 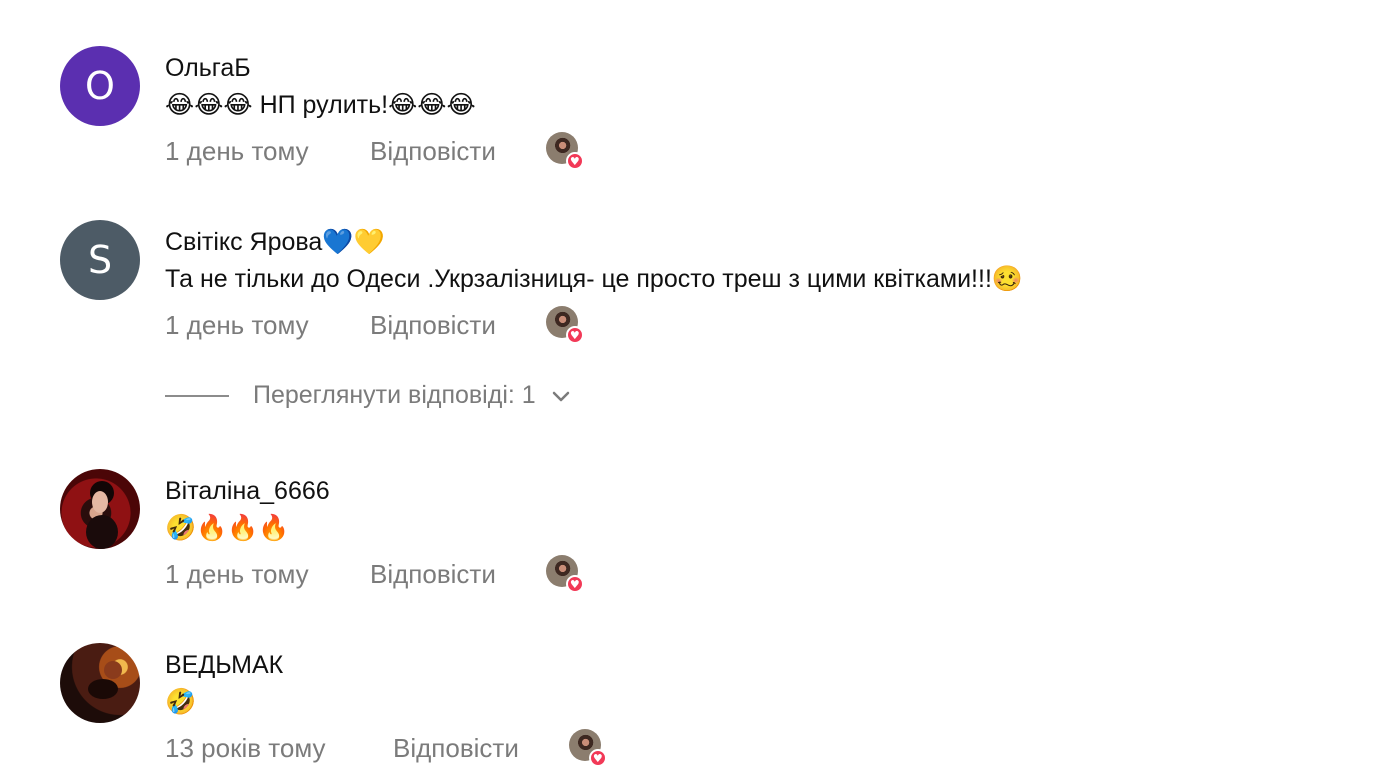 I want to click on view-replies-button: Переглянути відповіді: 1, so click(x=368, y=395).